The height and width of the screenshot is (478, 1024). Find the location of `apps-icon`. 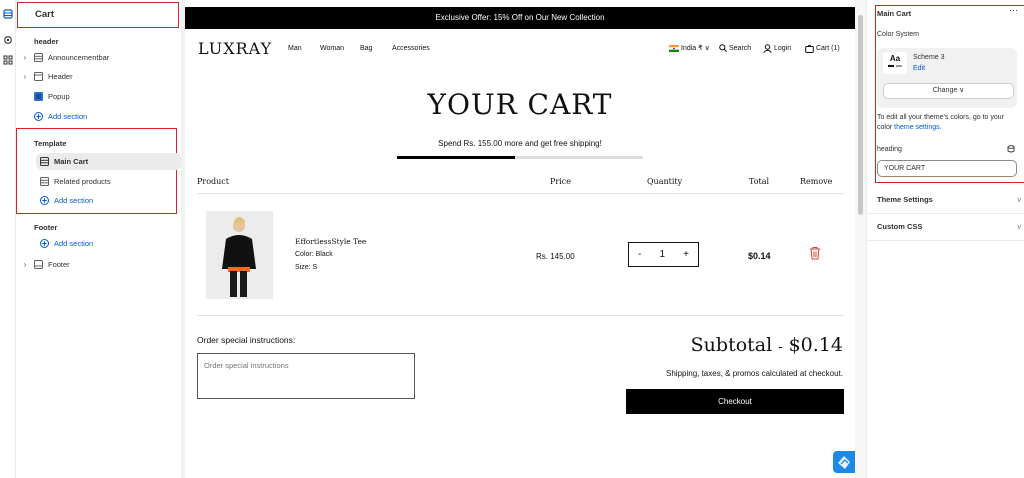

apps-icon is located at coordinates (8, 60).